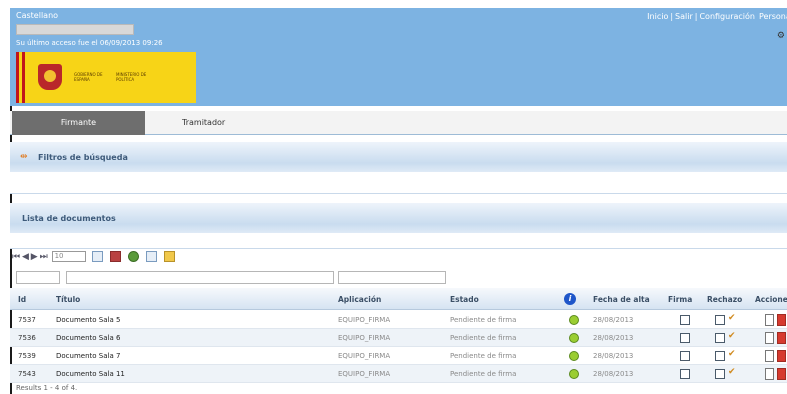 This screenshot has width=787, height=394. What do you see at coordinates (27, 338) in the screenshot?
I see `row-id: 7536` at bounding box center [27, 338].